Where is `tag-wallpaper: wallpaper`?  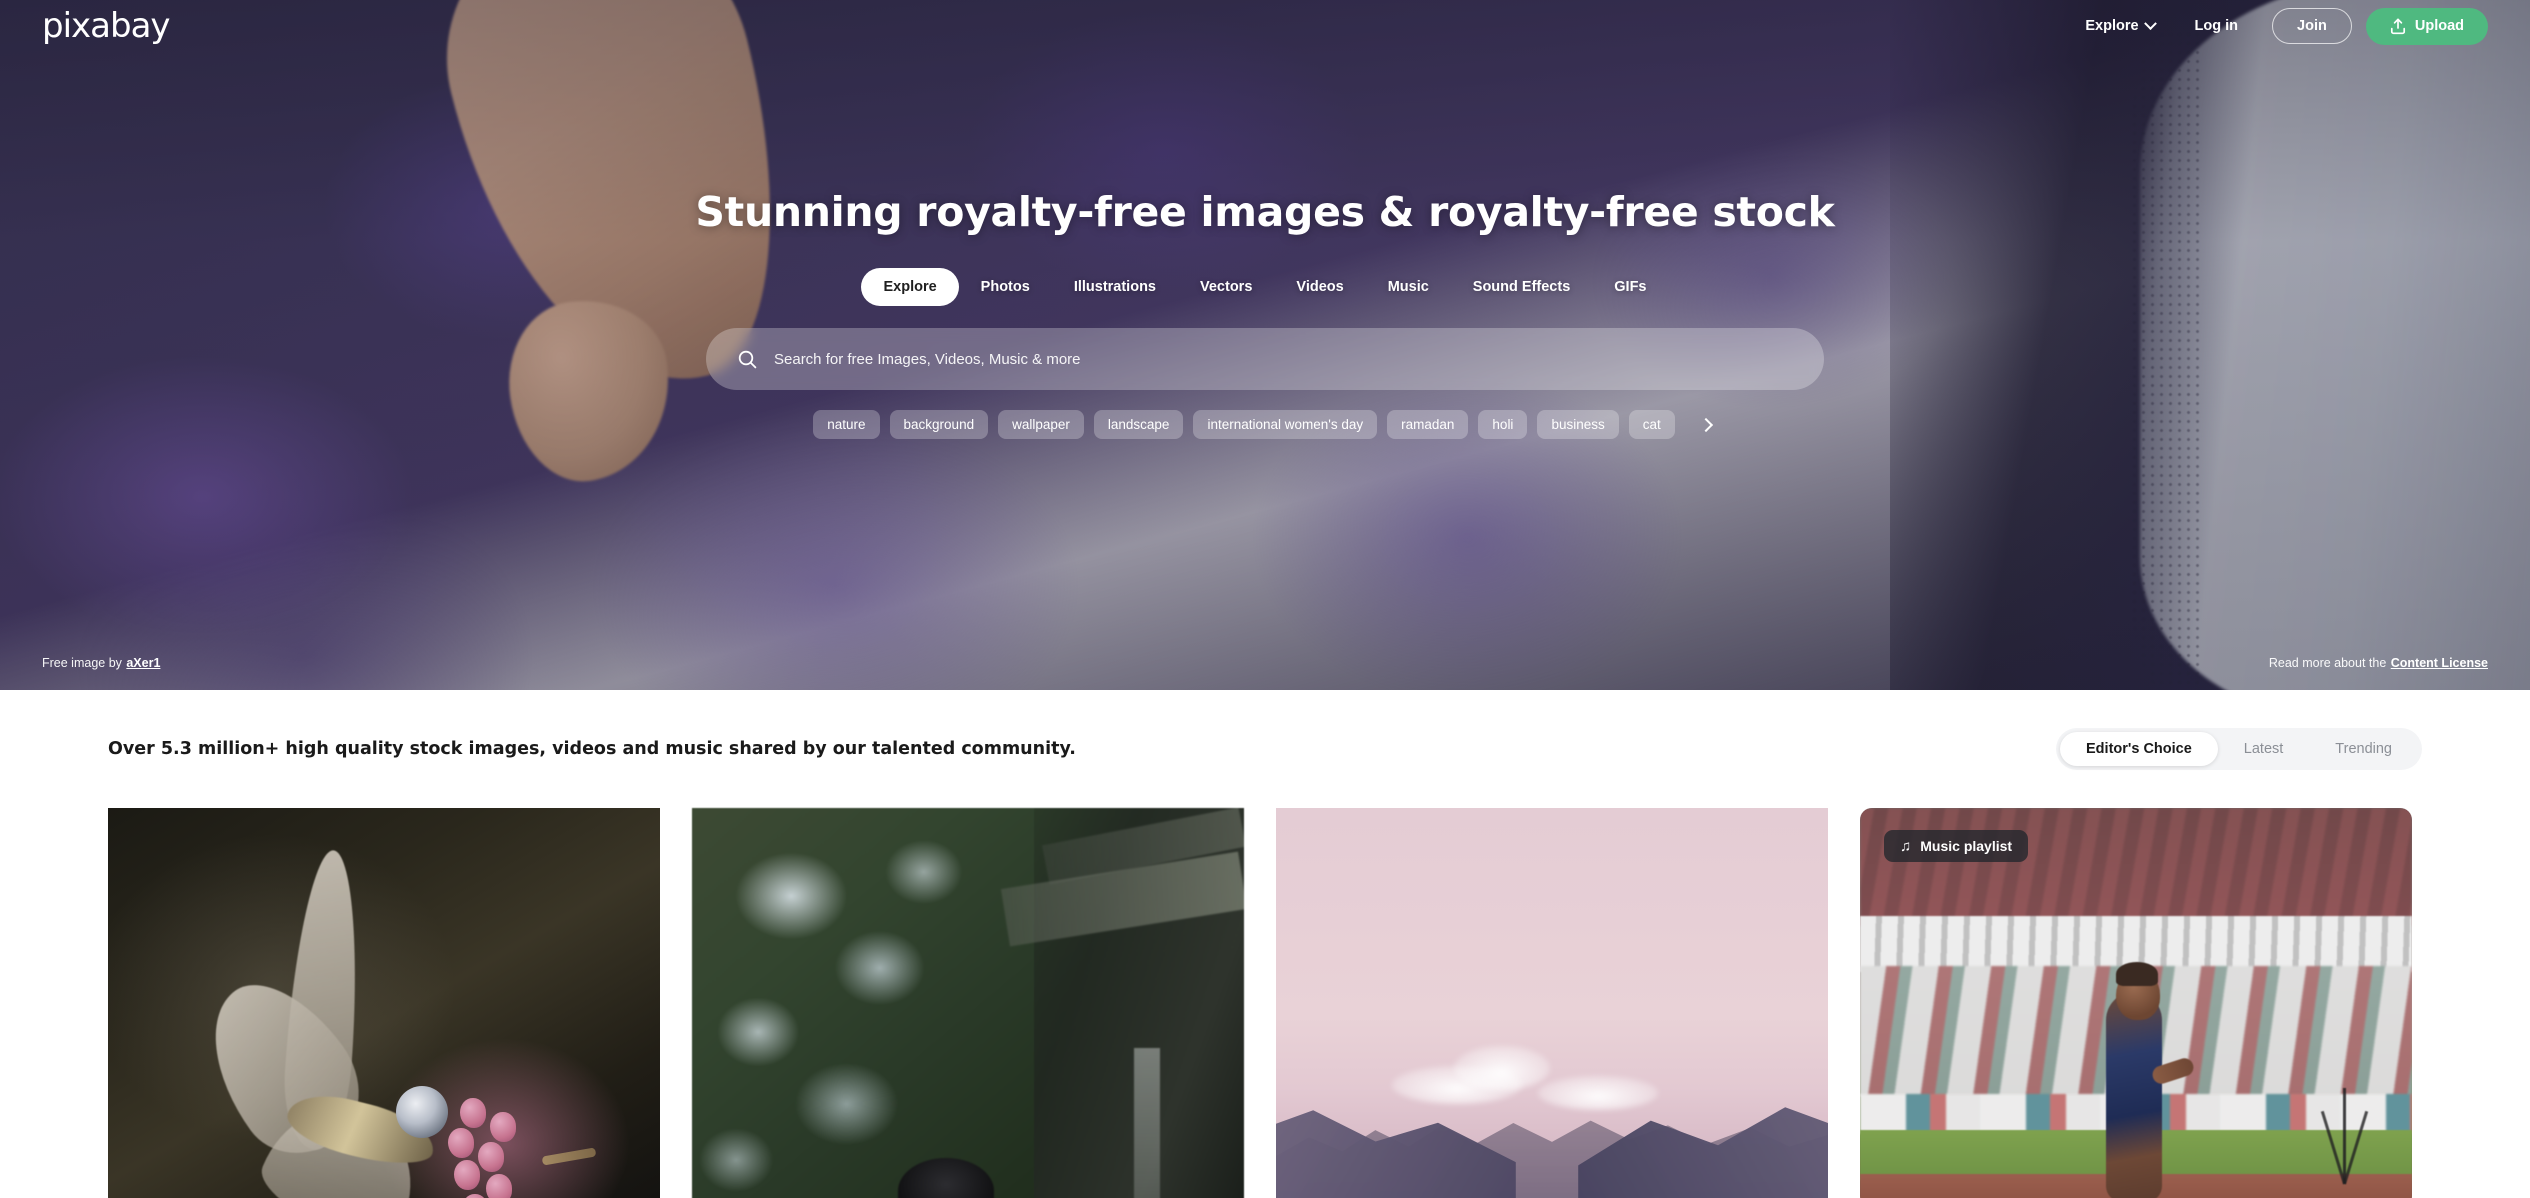
tag-wallpaper: wallpaper is located at coordinates (1041, 424).